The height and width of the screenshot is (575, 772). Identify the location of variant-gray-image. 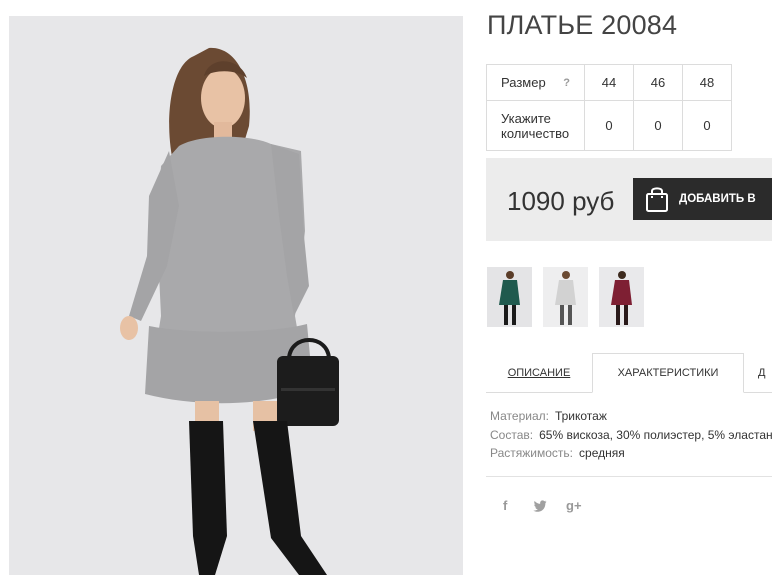
(565, 297).